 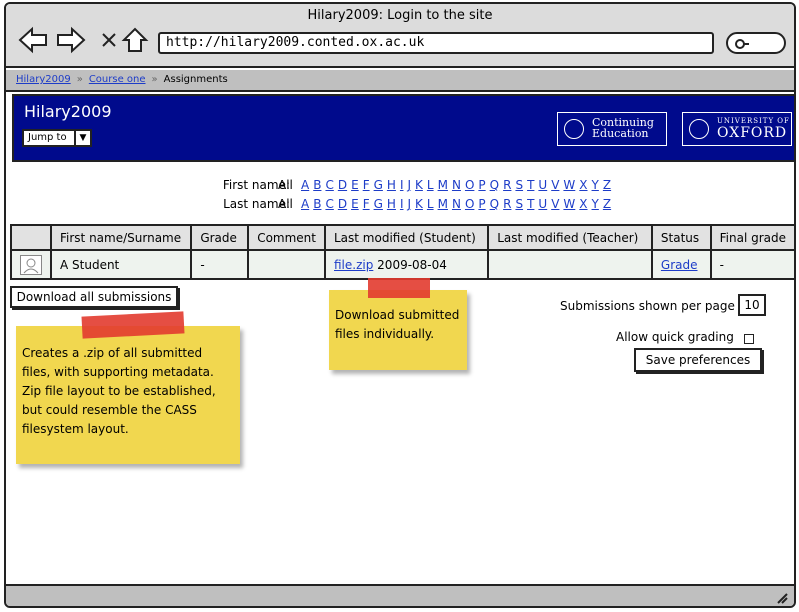 I want to click on last-name-letter-u: U, so click(x=542, y=204).